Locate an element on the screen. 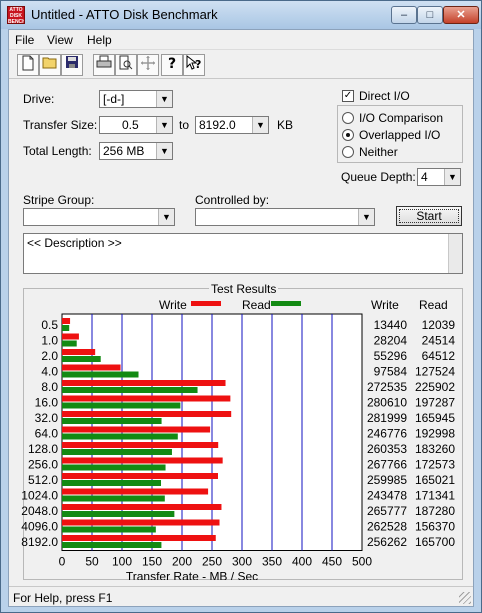 The height and width of the screenshot is (613, 482). maximize-button: □ is located at coordinates (430, 15).